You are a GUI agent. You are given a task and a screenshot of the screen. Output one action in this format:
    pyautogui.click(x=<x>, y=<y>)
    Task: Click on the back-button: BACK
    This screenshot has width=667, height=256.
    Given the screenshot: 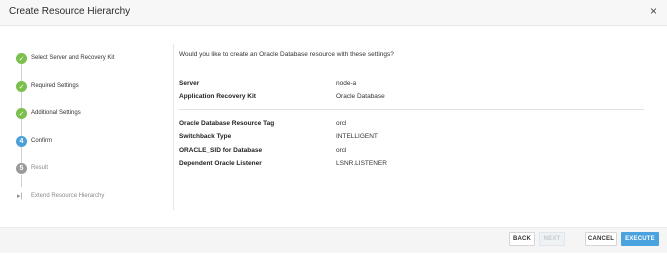 What is the action you would take?
    pyautogui.click(x=522, y=239)
    